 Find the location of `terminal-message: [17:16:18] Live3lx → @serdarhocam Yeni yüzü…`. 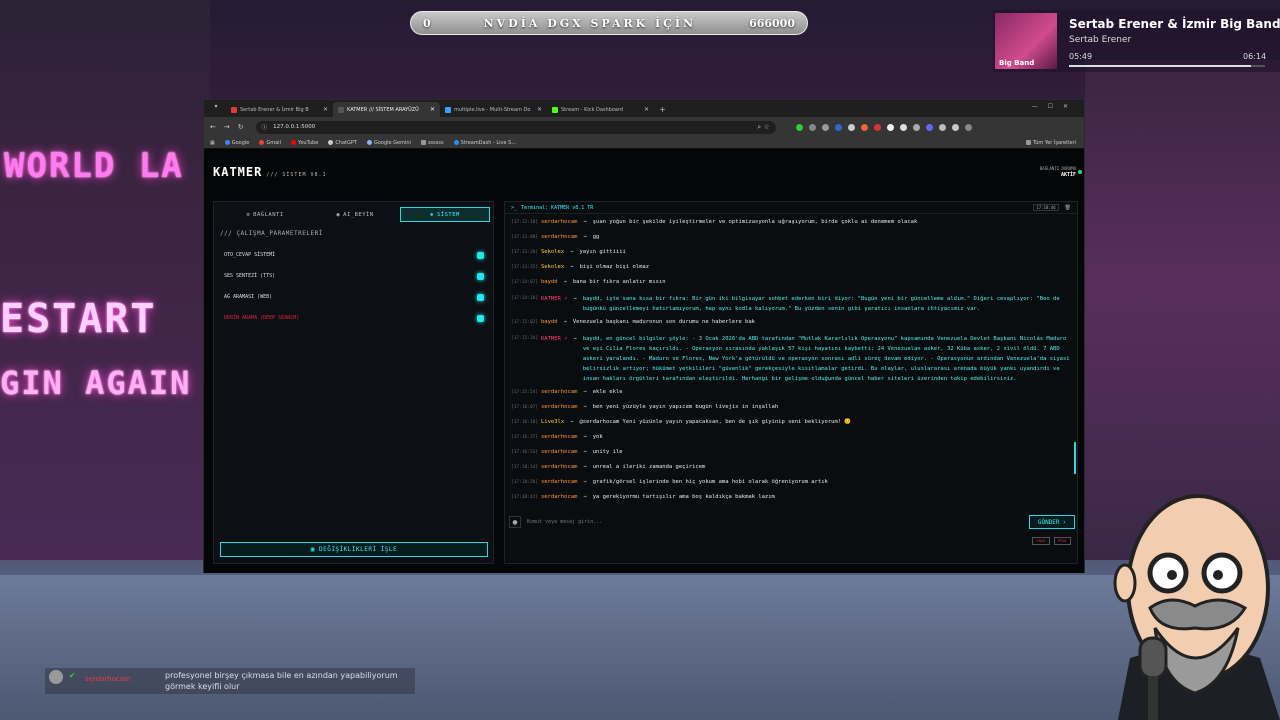

terminal-message: [17:16:18] Live3lx → @serdarhocam Yeni yüzü… is located at coordinates (791, 422).